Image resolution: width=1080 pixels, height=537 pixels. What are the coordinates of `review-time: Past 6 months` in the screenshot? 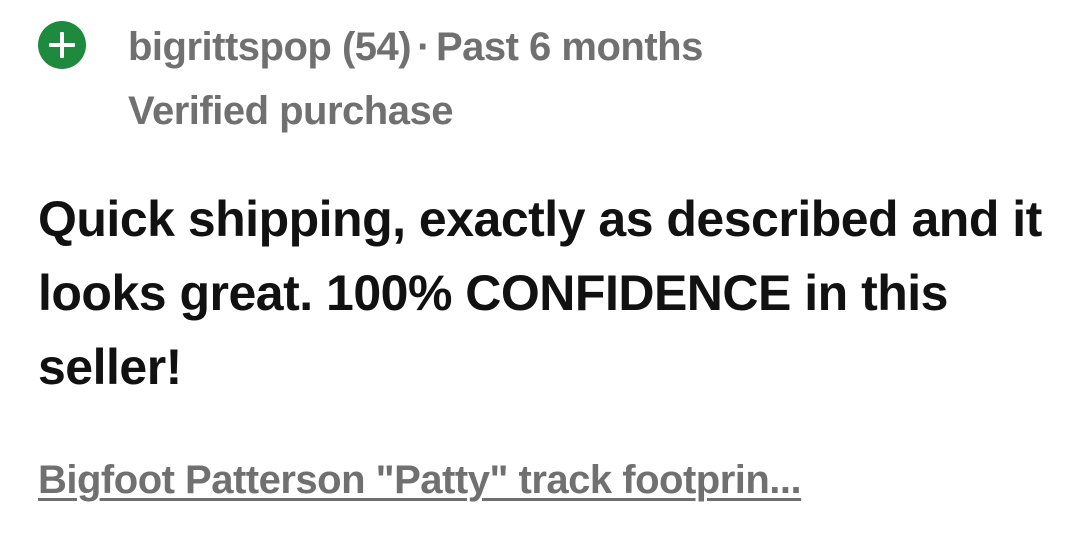 It's located at (569, 46).